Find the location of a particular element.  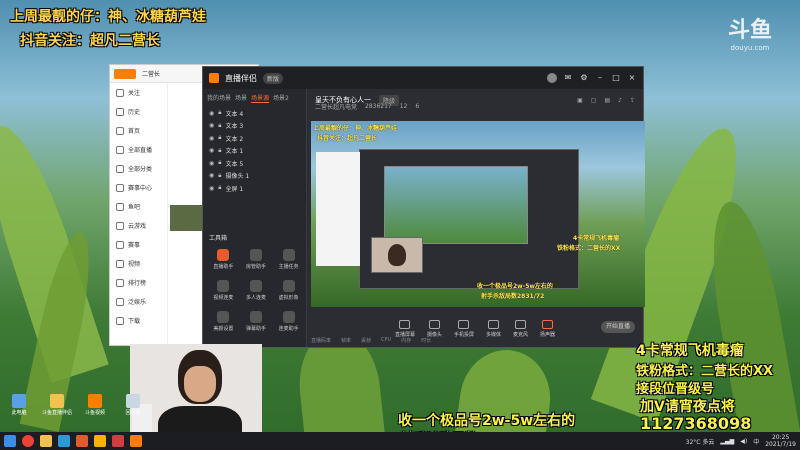

maximize-icon: □ is located at coordinates (616, 78).